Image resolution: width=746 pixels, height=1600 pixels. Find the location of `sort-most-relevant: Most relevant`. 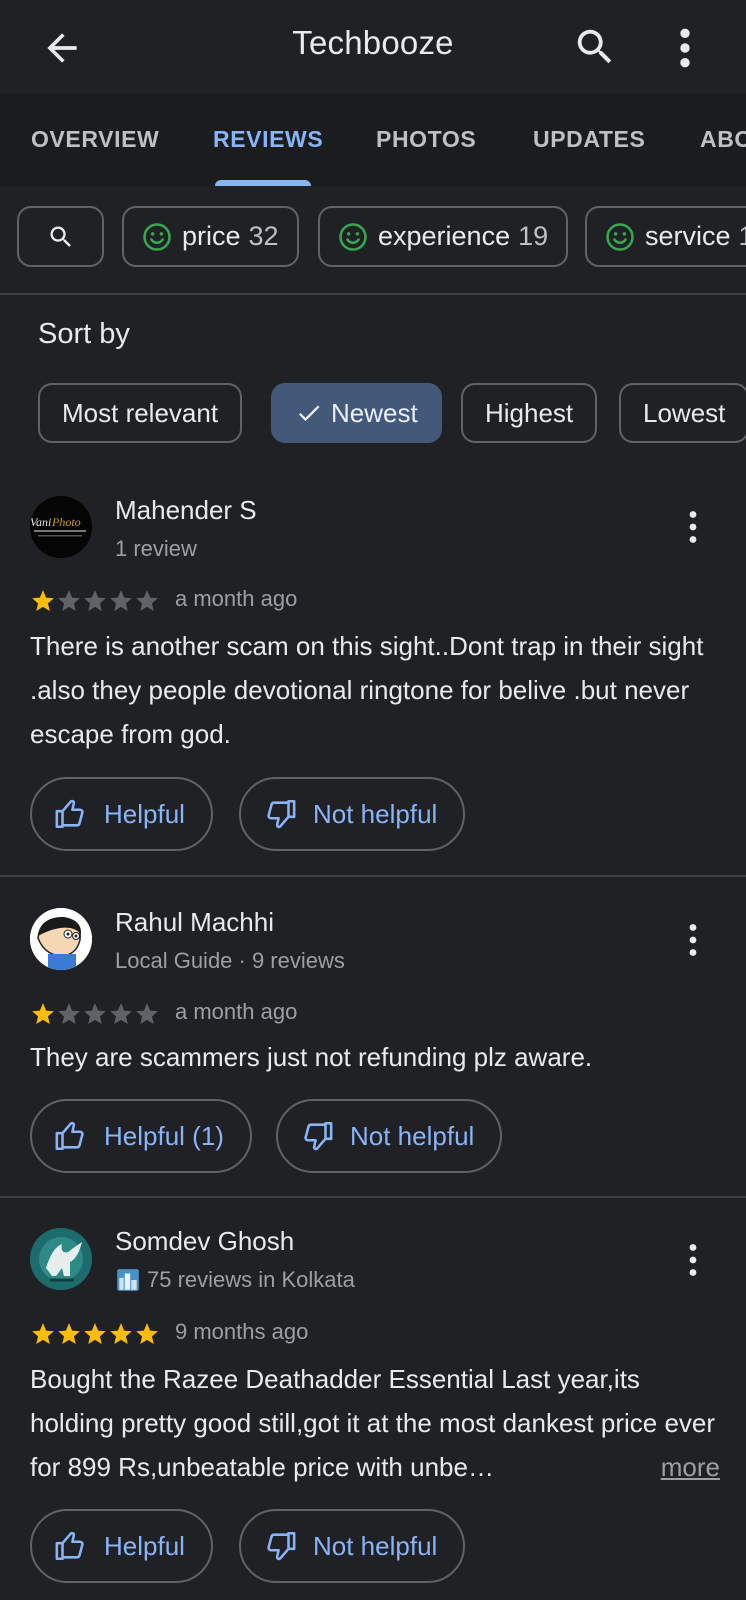

sort-most-relevant: Most relevant is located at coordinates (140, 413).